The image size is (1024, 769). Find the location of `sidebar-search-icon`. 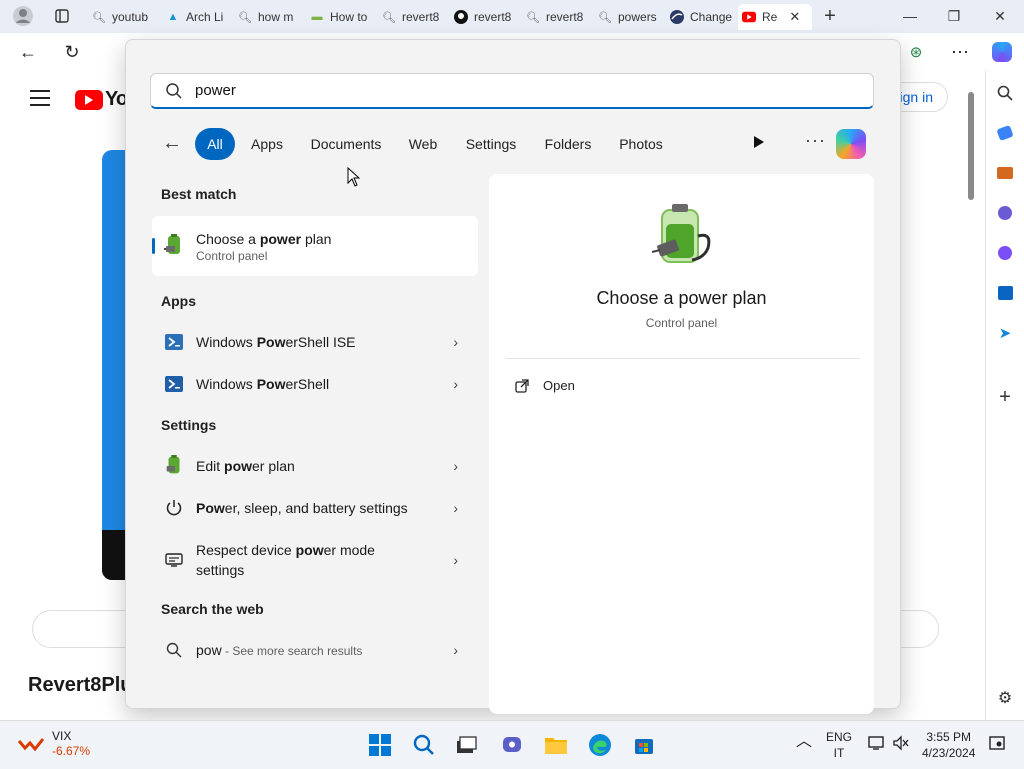

sidebar-search-icon is located at coordinates (1005, 93).